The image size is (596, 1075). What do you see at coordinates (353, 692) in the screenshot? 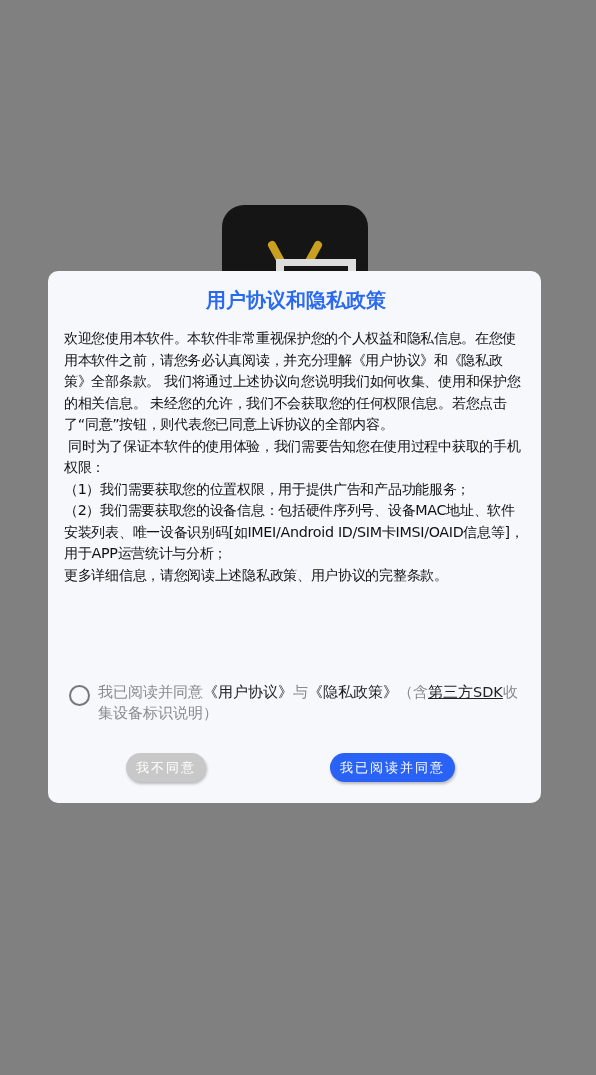
I see `policy-link: 《隐私政策》` at bounding box center [353, 692].